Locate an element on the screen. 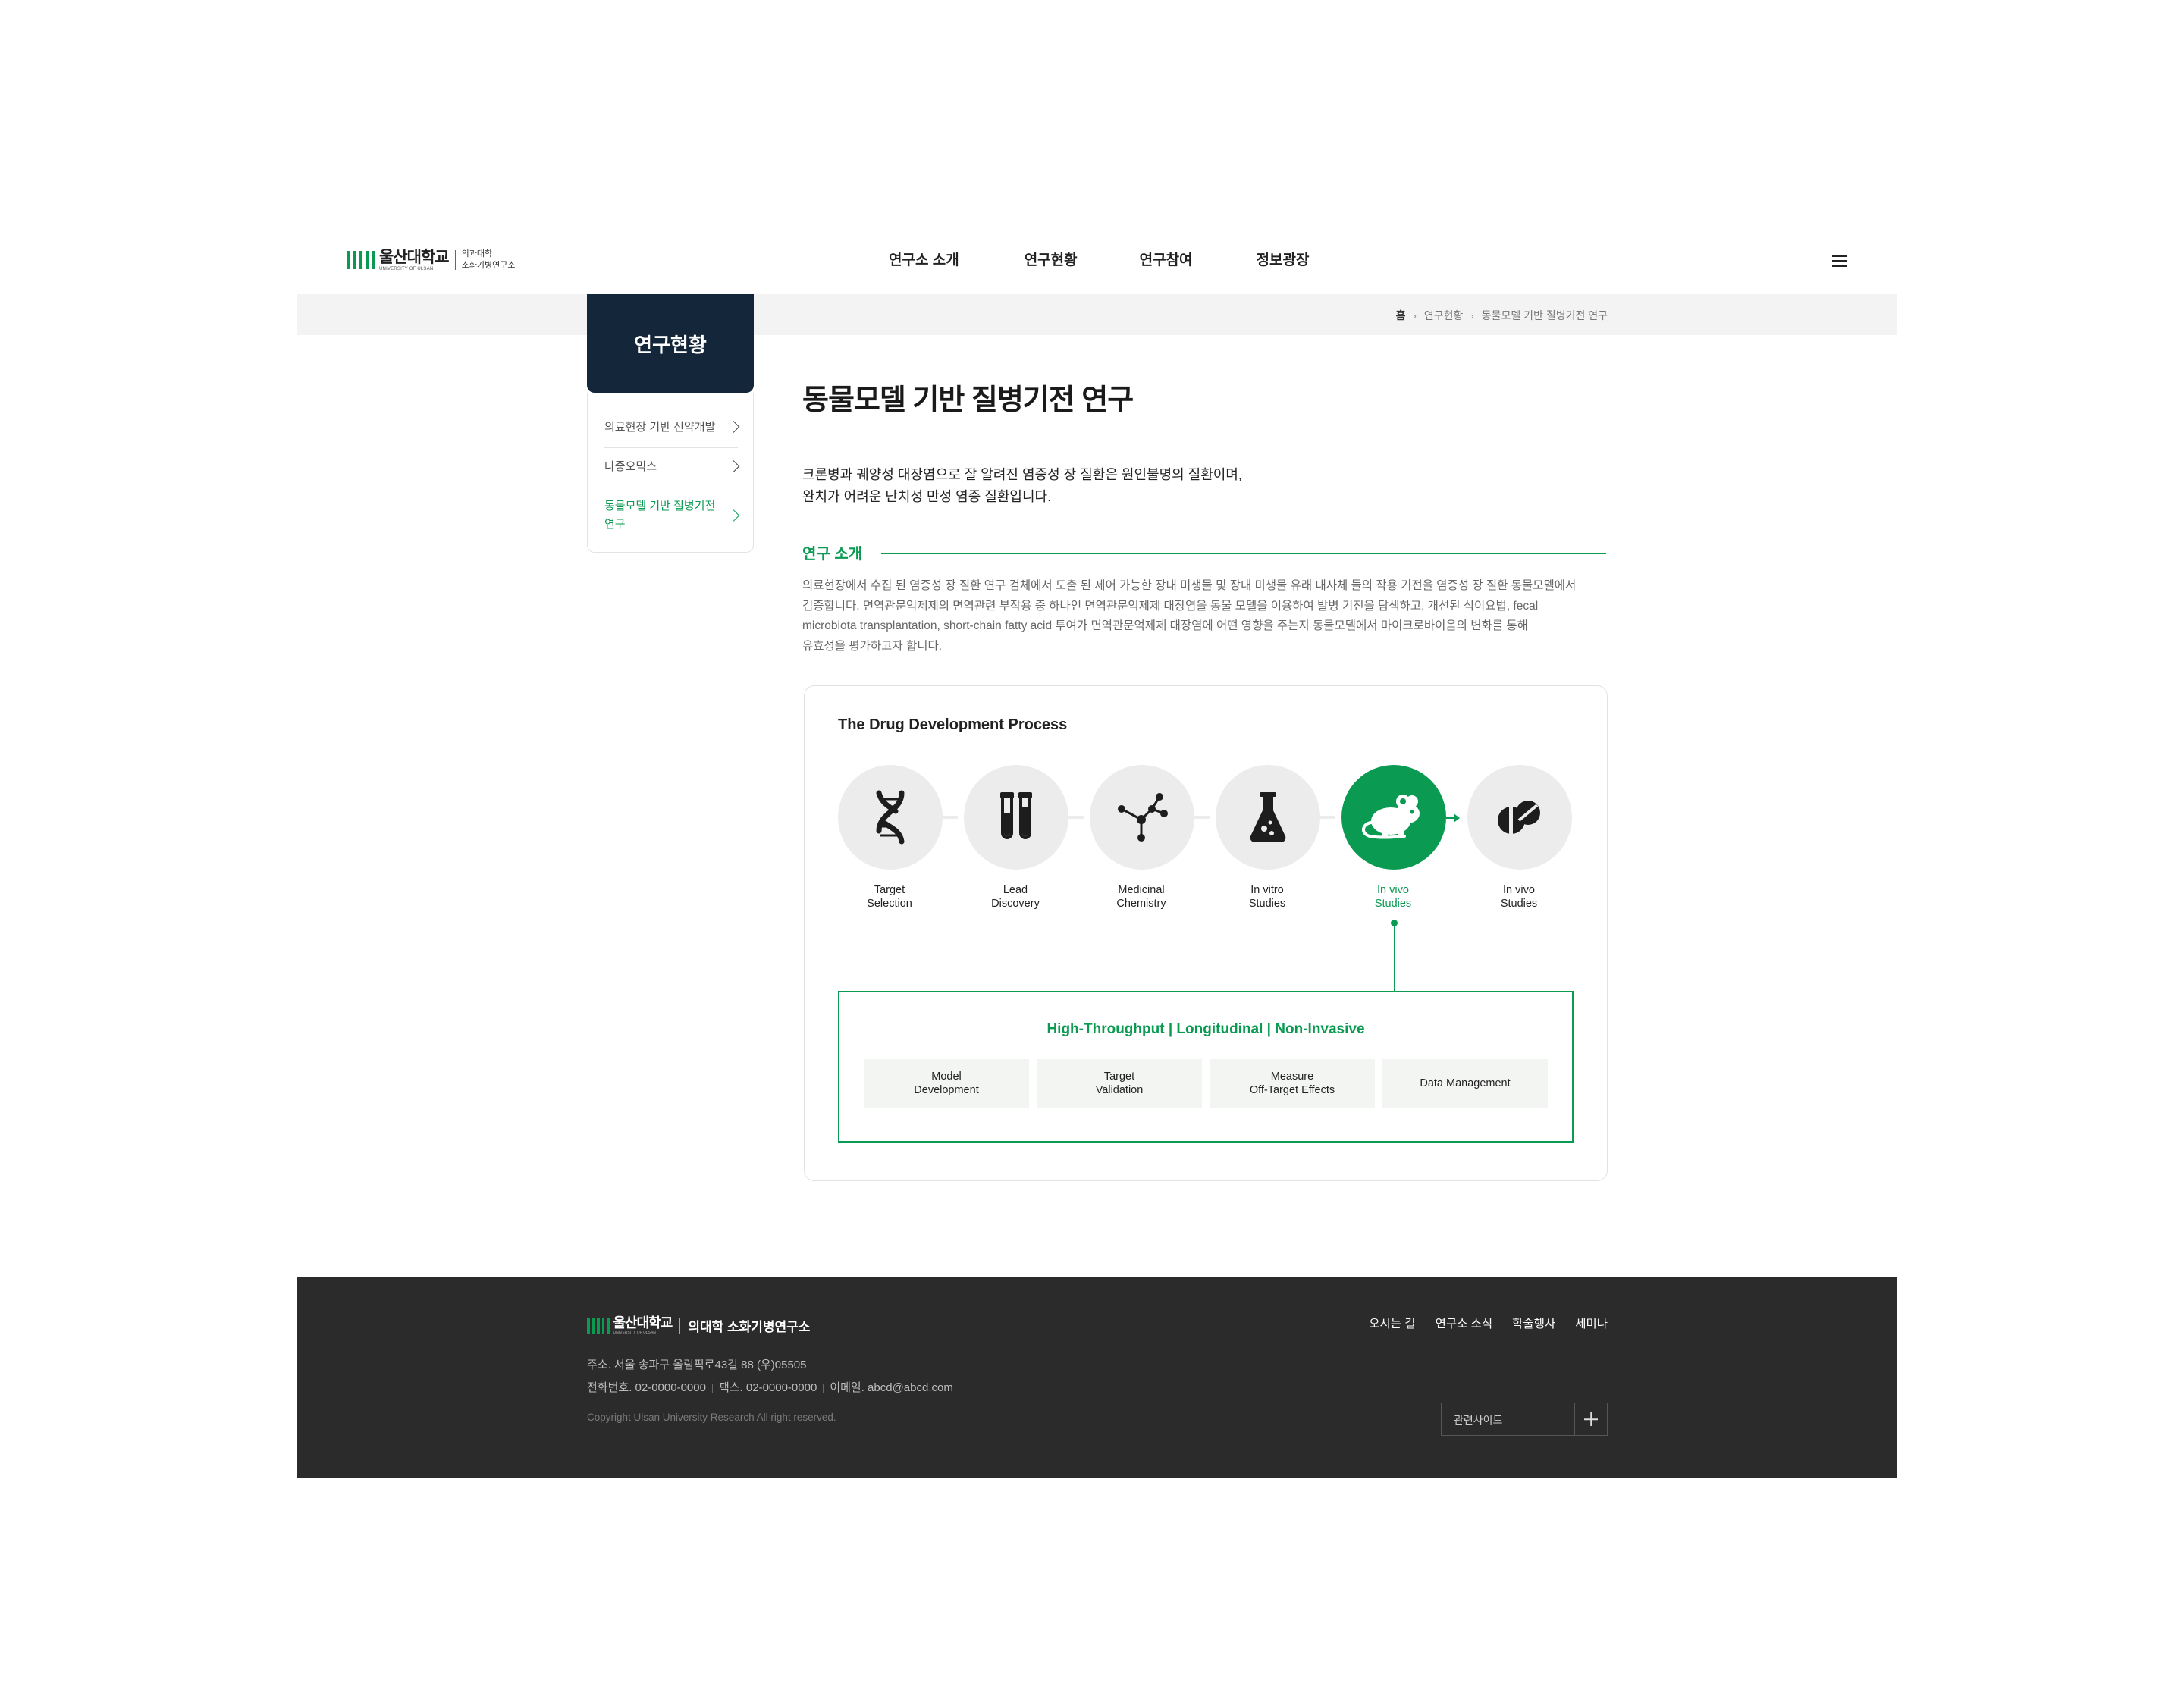 Image resolution: width=2184 pixels, height=1702 pixels. plus-icon is located at coordinates (1590, 1419).